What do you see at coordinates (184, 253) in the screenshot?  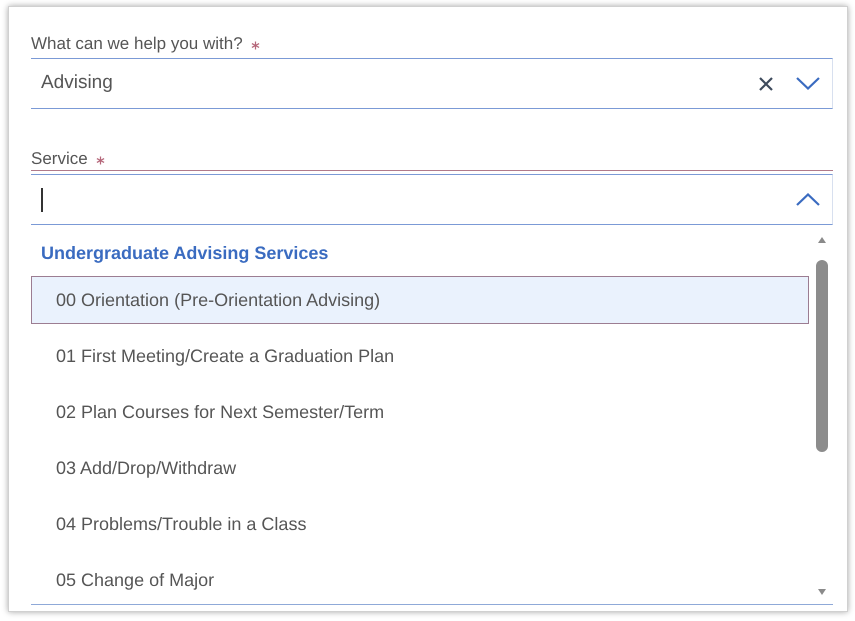 I see `group-heading: Undergraduate Advising Services` at bounding box center [184, 253].